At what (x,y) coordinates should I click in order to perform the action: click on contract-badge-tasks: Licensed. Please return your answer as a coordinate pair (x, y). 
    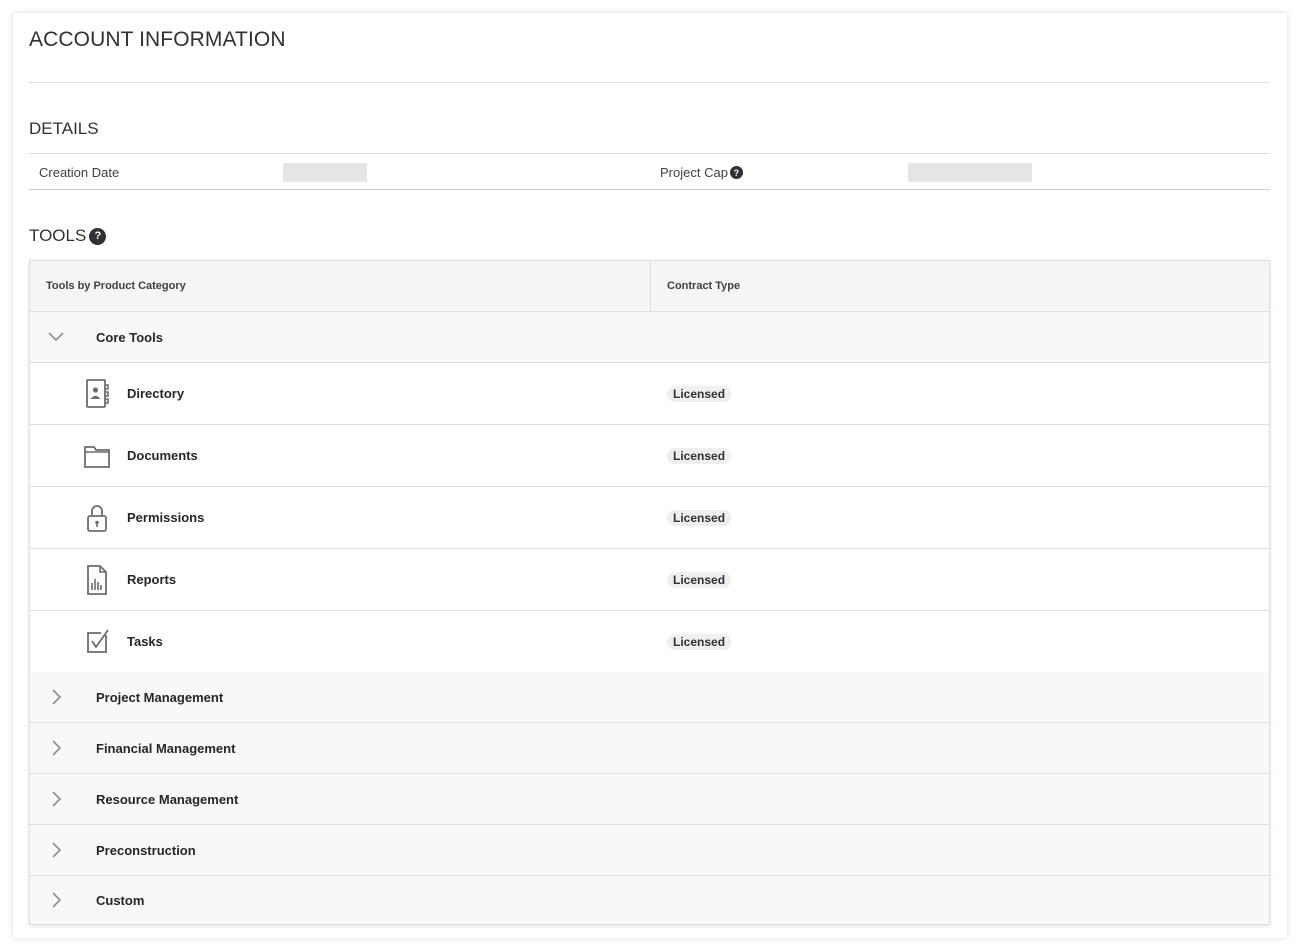
    Looking at the image, I should click on (699, 641).